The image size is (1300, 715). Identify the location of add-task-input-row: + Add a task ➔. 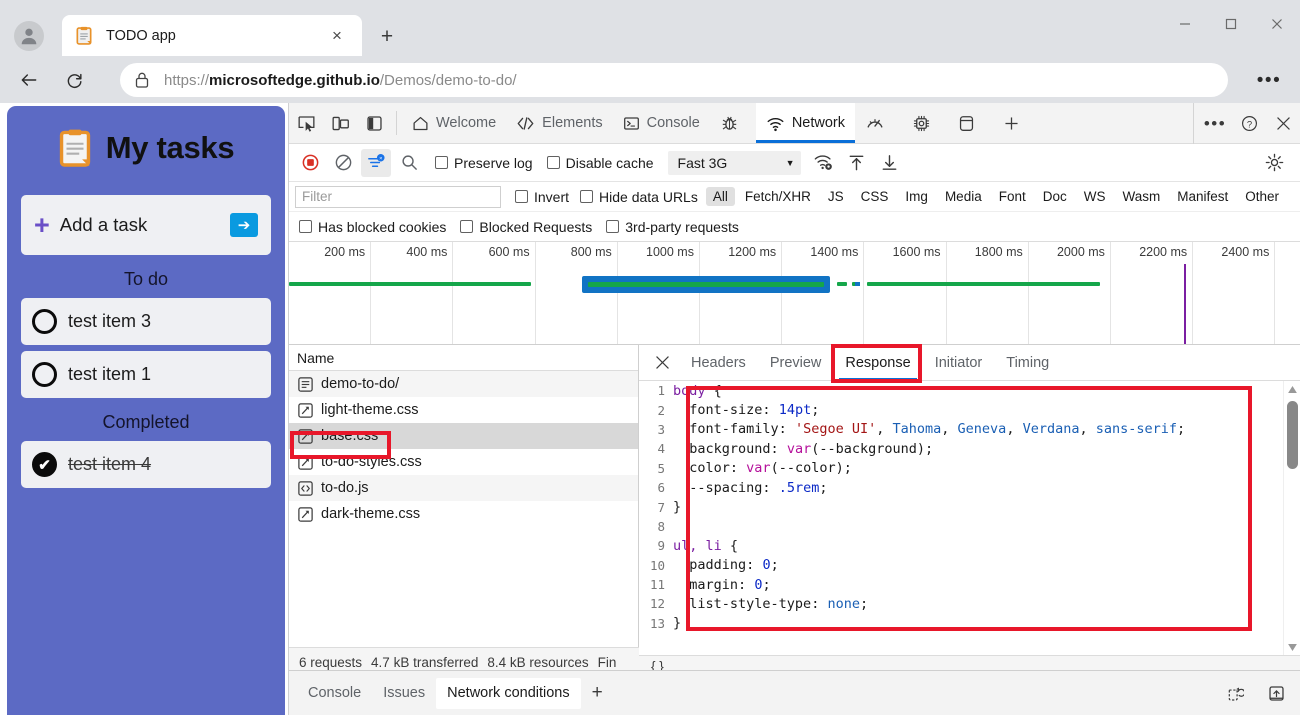
(146, 225).